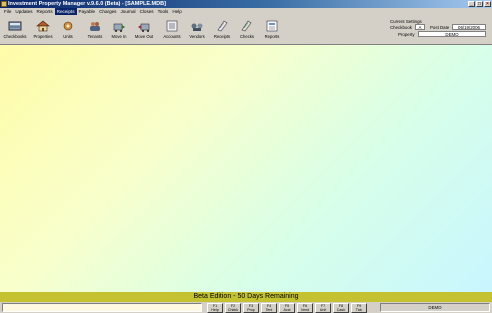  Describe the element at coordinates (68, 26) in the screenshot. I see `unit-icon` at that location.